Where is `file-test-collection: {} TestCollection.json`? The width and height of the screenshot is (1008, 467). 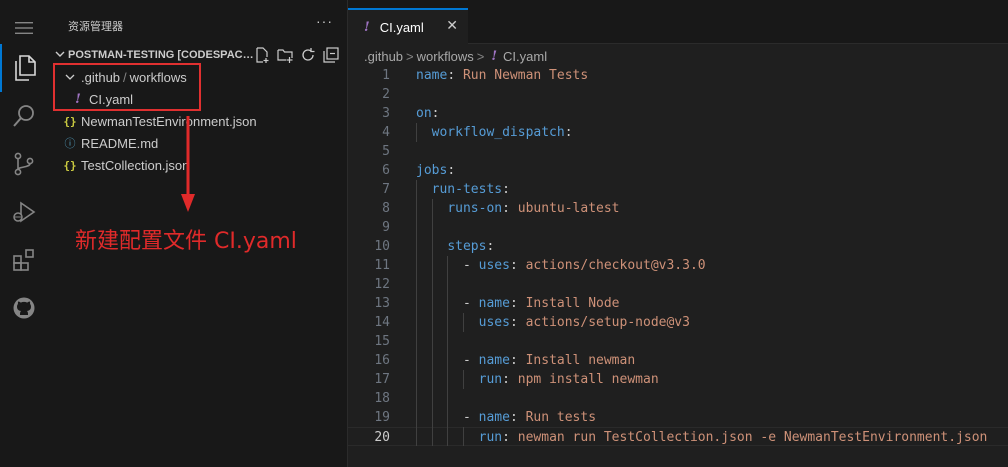
file-test-collection: {} TestCollection.json is located at coordinates (125, 165).